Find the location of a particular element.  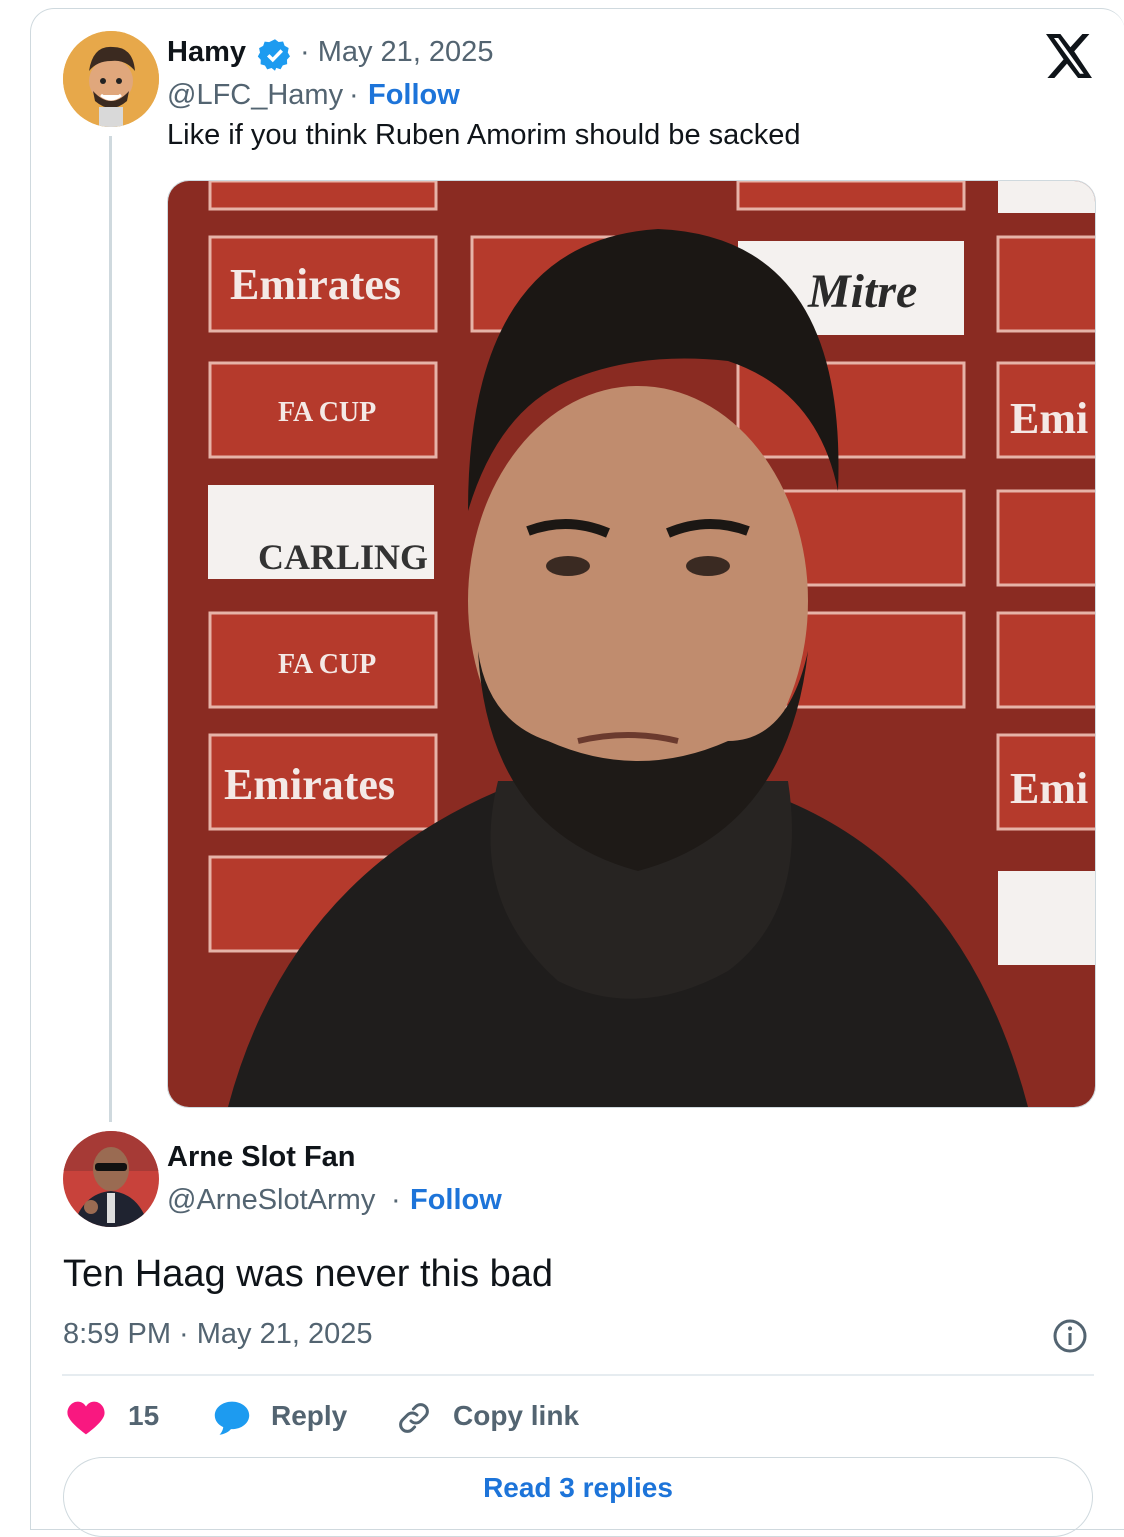

like-count: 15 is located at coordinates (144, 1415).